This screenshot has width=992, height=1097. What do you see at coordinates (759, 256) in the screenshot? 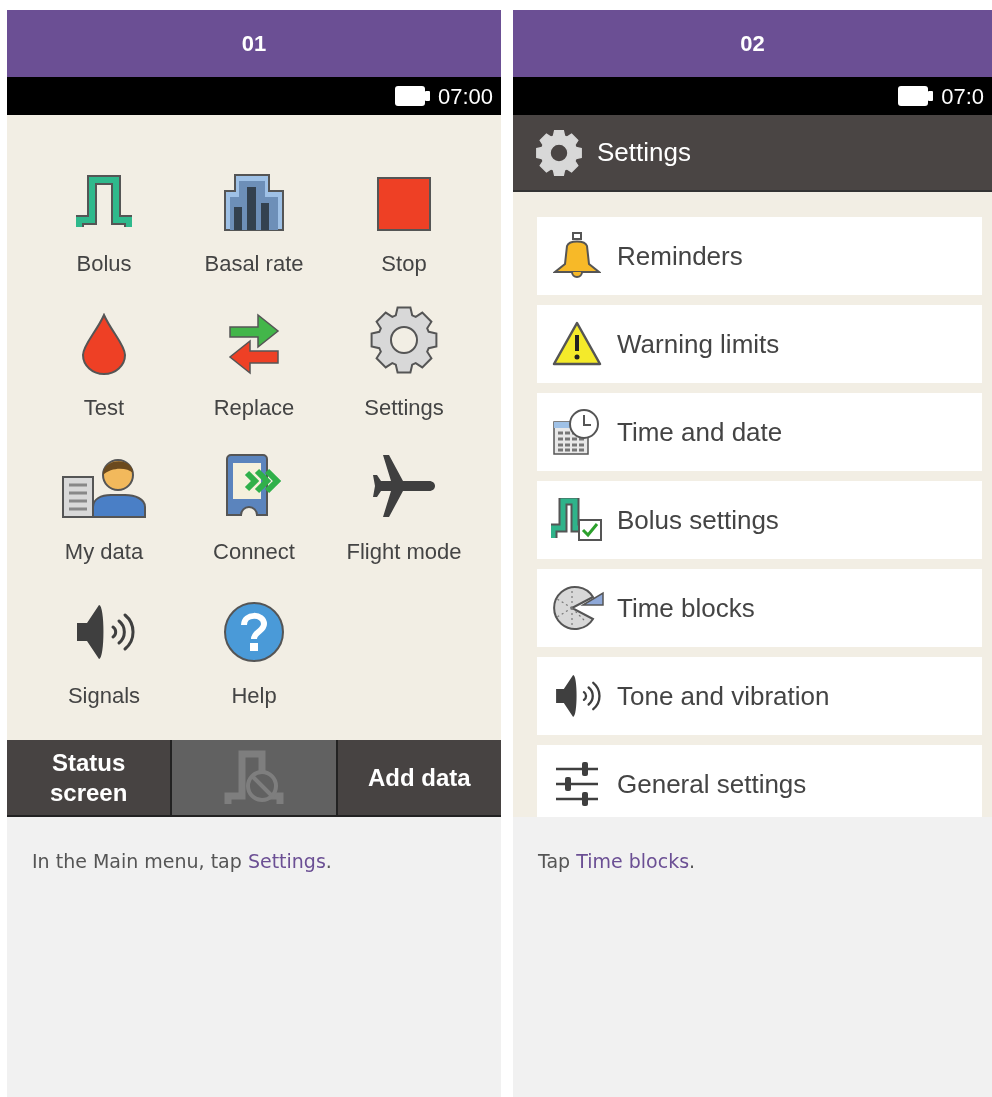
I see `settings-list-item: Reminders` at bounding box center [759, 256].